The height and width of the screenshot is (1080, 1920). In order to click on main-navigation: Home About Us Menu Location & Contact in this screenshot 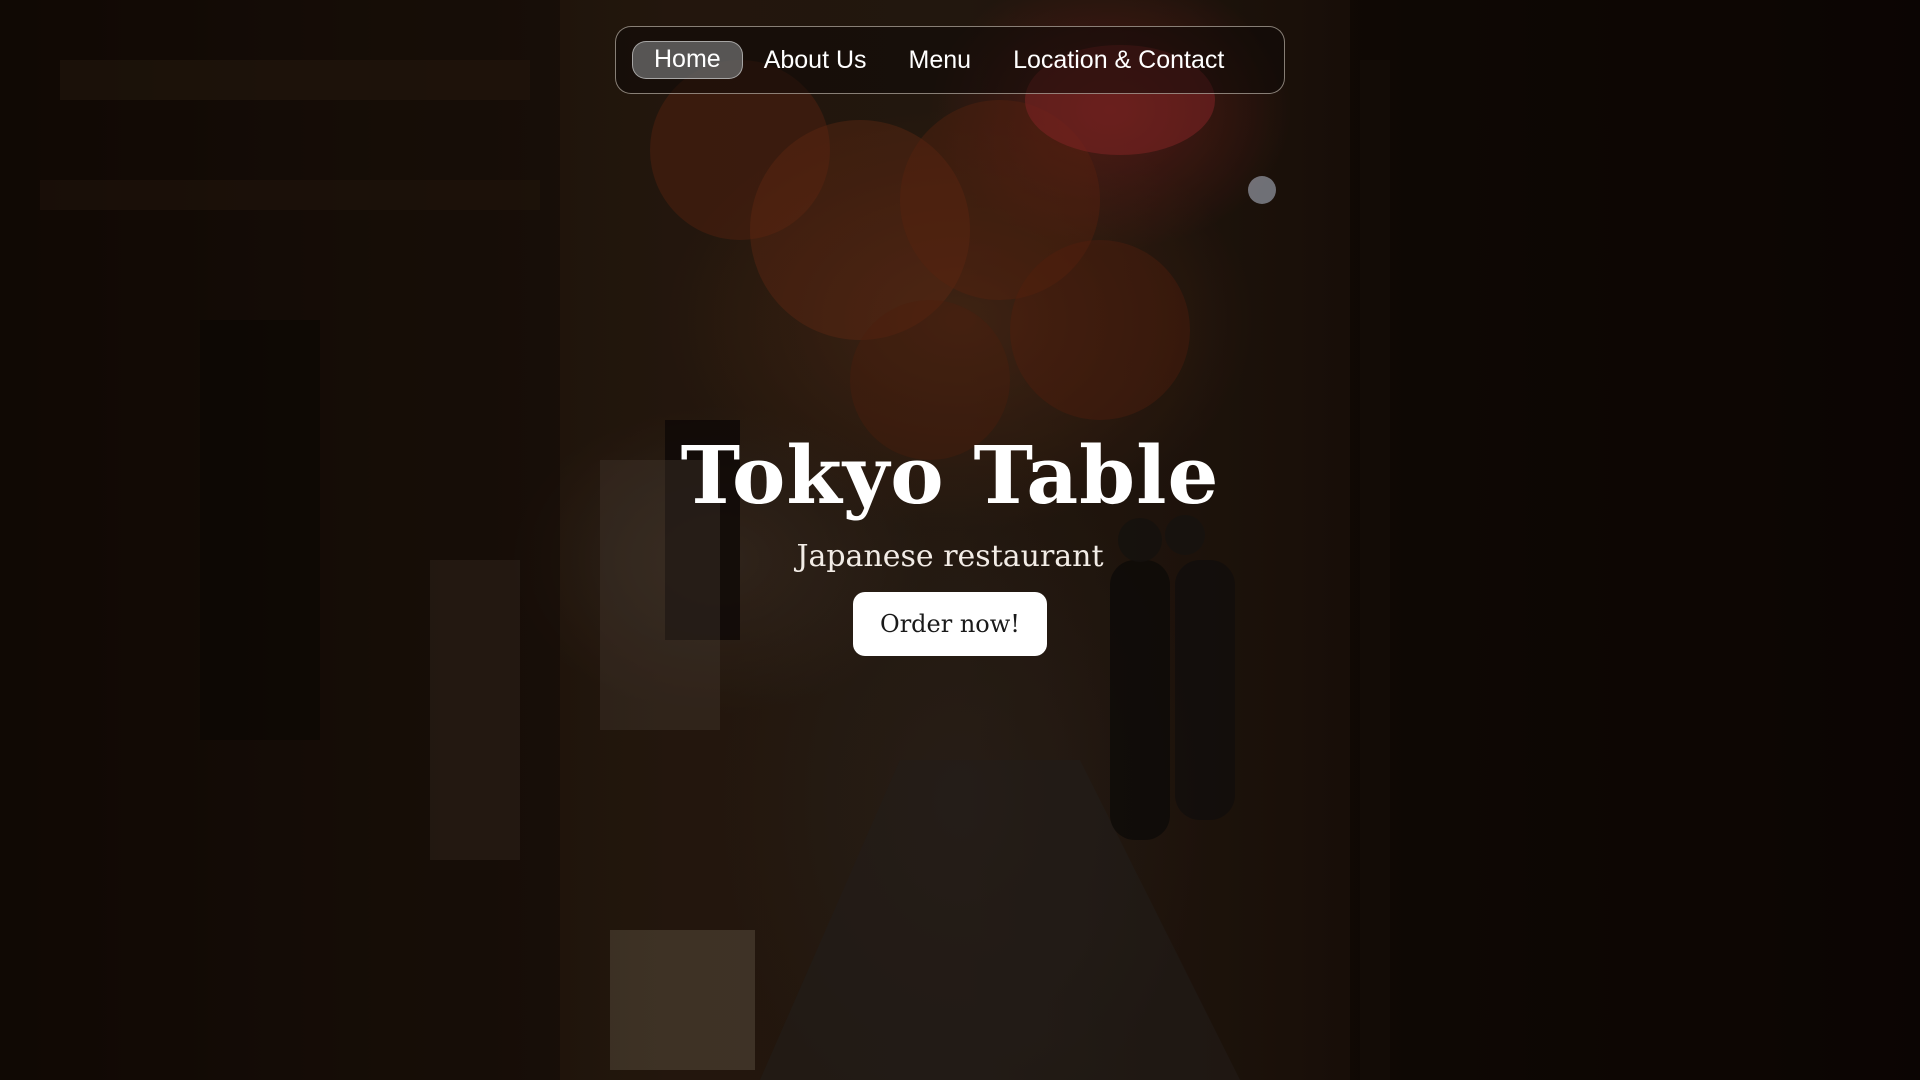, I will do `click(950, 60)`.